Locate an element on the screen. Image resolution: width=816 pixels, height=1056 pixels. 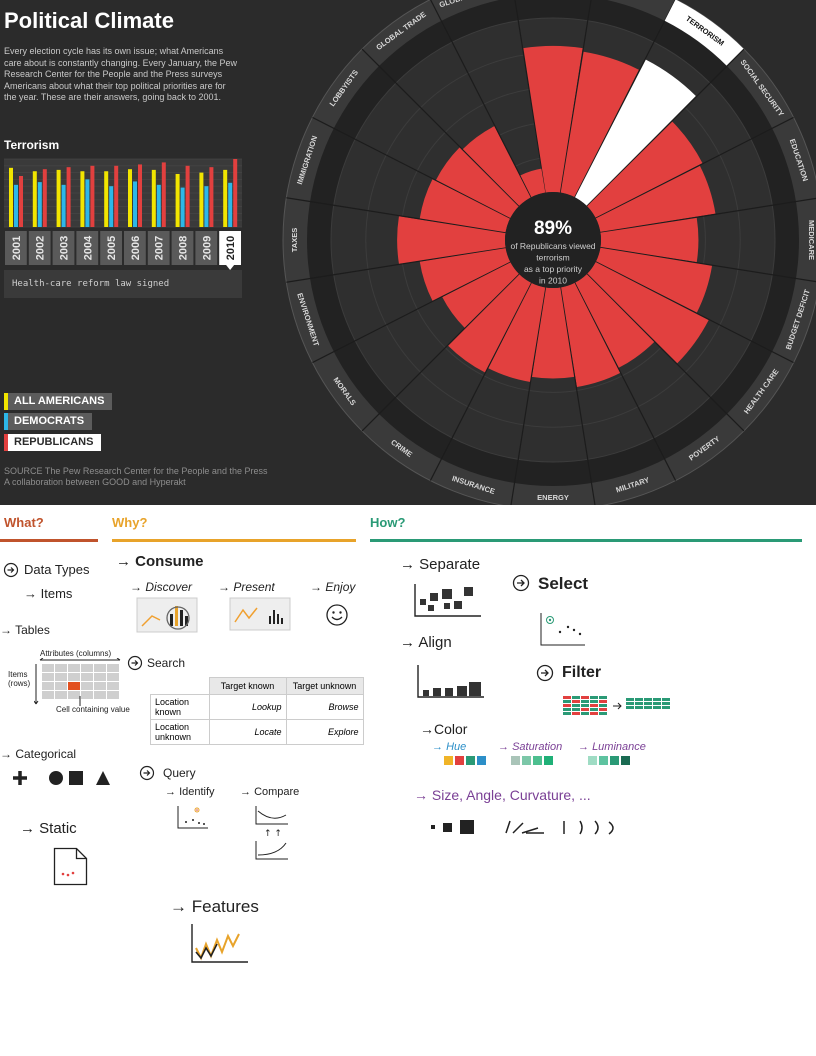
luminance-text: Luminance is located at coordinates (619, 747).